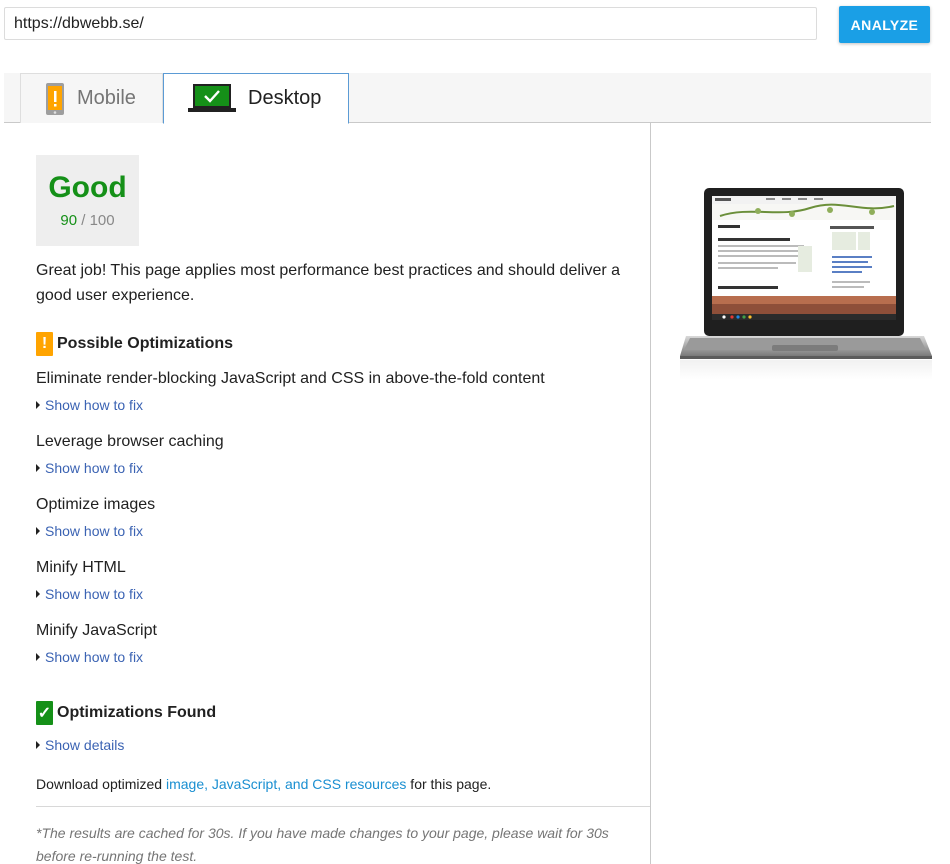 This screenshot has height=864, width=950. What do you see at coordinates (98, 220) in the screenshot?
I see `score-max: / 100` at bounding box center [98, 220].